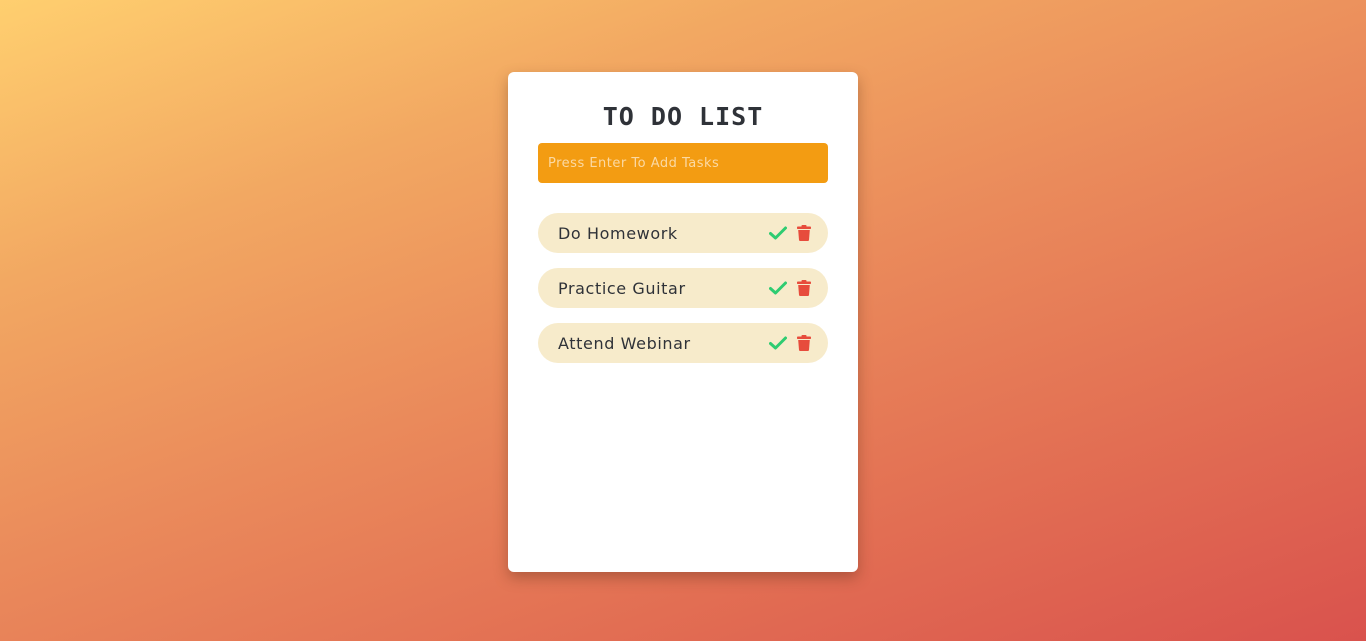  Describe the element at coordinates (622, 288) in the screenshot. I see `task-label: Practice Guitar` at that location.